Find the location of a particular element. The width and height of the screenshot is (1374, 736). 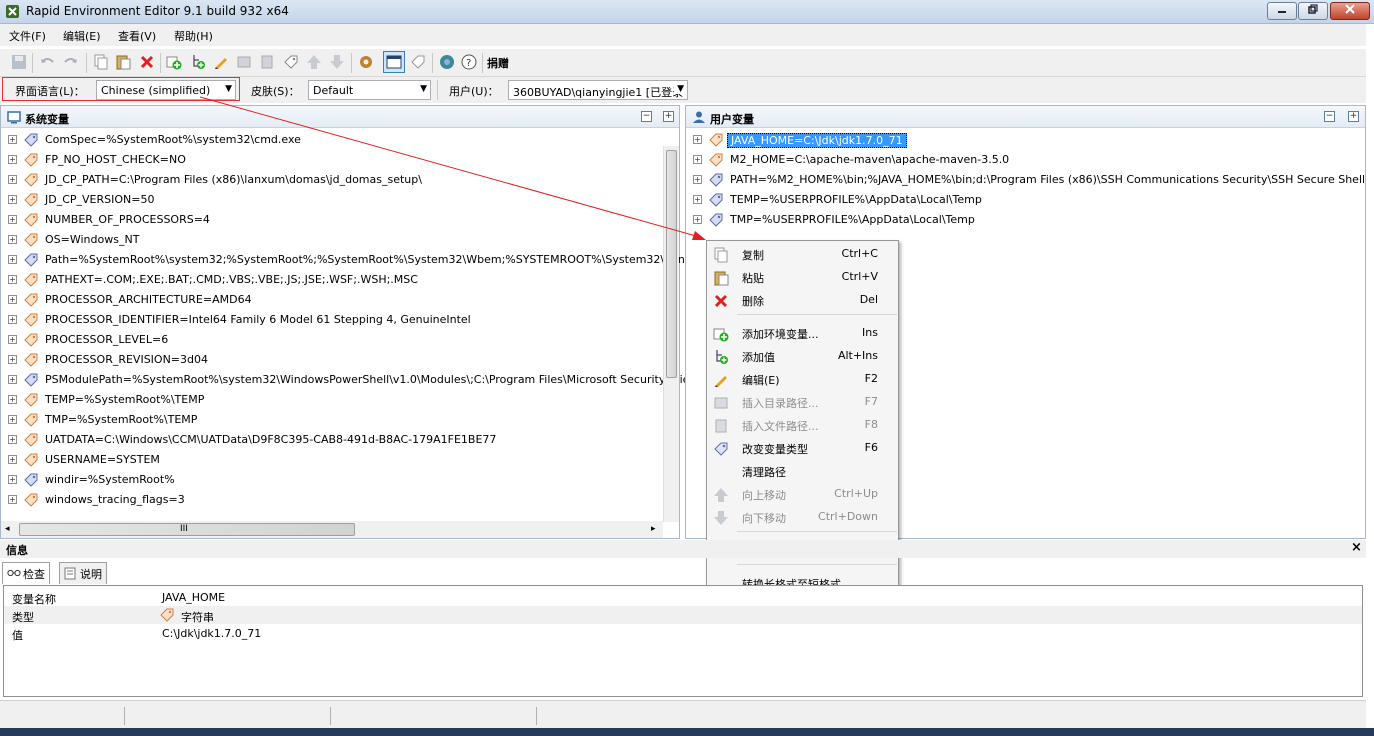

scroll-thumb is located at coordinates (671, 264).